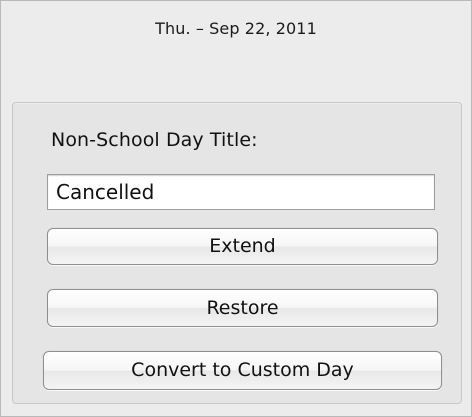 The height and width of the screenshot is (417, 472). Describe the element at coordinates (154, 140) in the screenshot. I see `non-school-day-title-label: Non-School Day Title:` at that location.